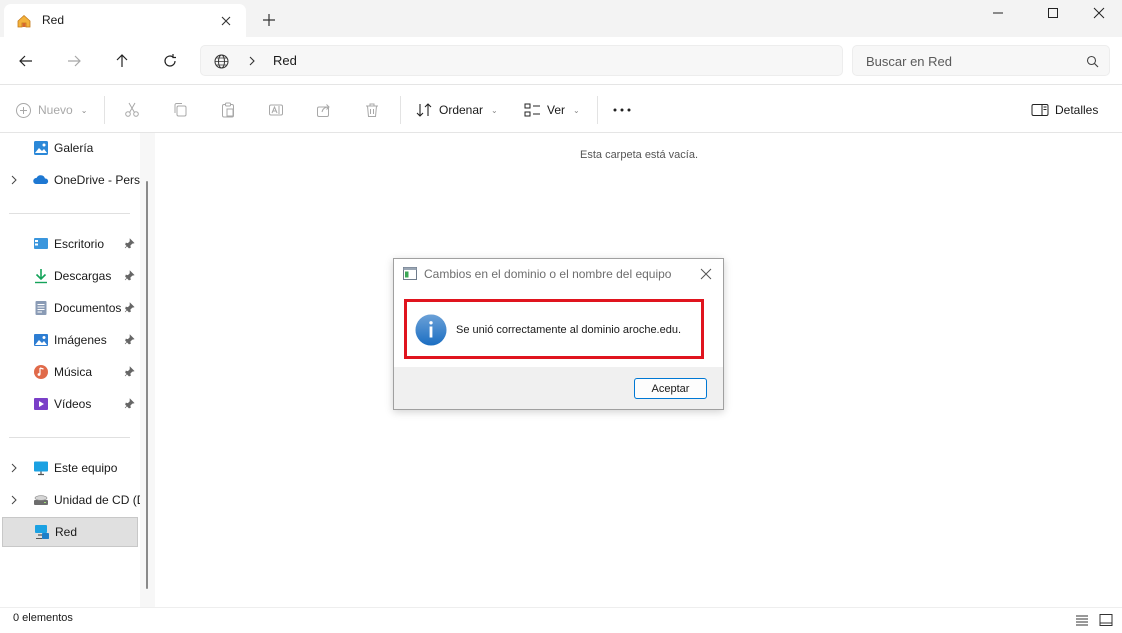 The width and height of the screenshot is (1122, 633). What do you see at coordinates (147, 385) in the screenshot?
I see `scrollbar-thumb` at bounding box center [147, 385].